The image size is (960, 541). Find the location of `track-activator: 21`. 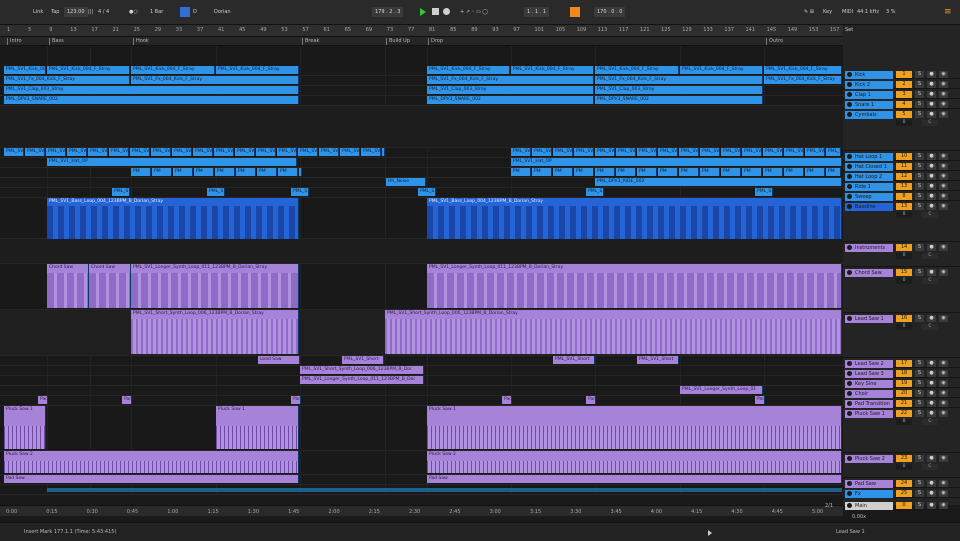

track-activator: 21 is located at coordinates (904, 403).